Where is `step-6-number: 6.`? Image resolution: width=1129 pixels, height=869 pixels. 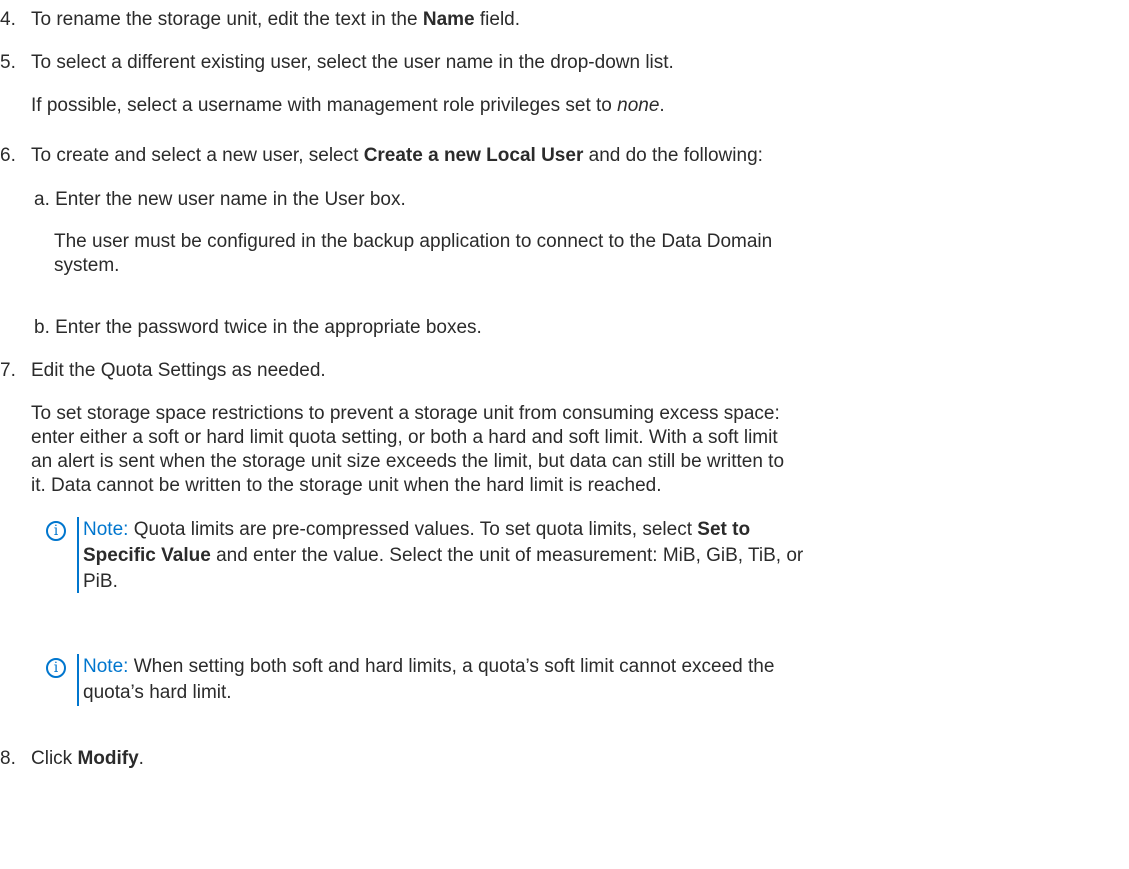
step-6-number: 6. is located at coordinates (8, 155).